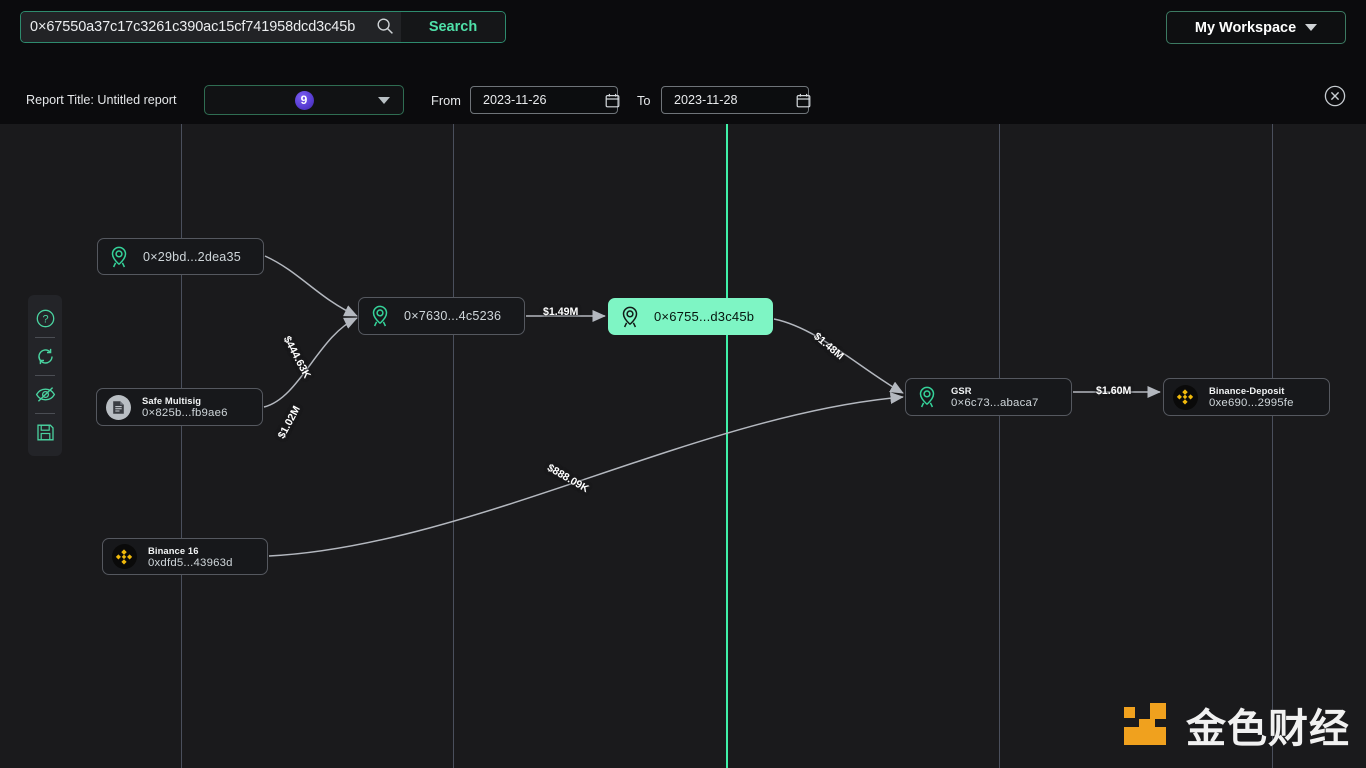  Describe the element at coordinates (1335, 96) in the screenshot. I see `close-report-button` at that location.